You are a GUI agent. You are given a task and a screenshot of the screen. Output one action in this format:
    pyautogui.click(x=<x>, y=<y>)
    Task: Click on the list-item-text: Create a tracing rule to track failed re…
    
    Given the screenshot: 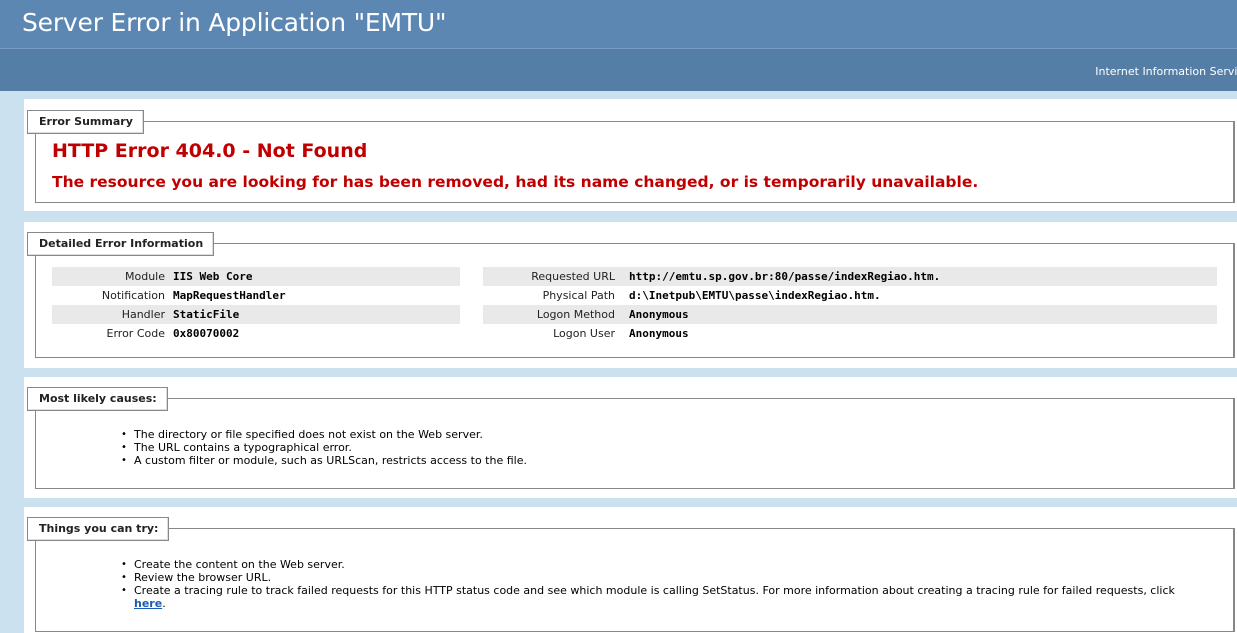 What is the action you would take?
    pyautogui.click(x=654, y=590)
    